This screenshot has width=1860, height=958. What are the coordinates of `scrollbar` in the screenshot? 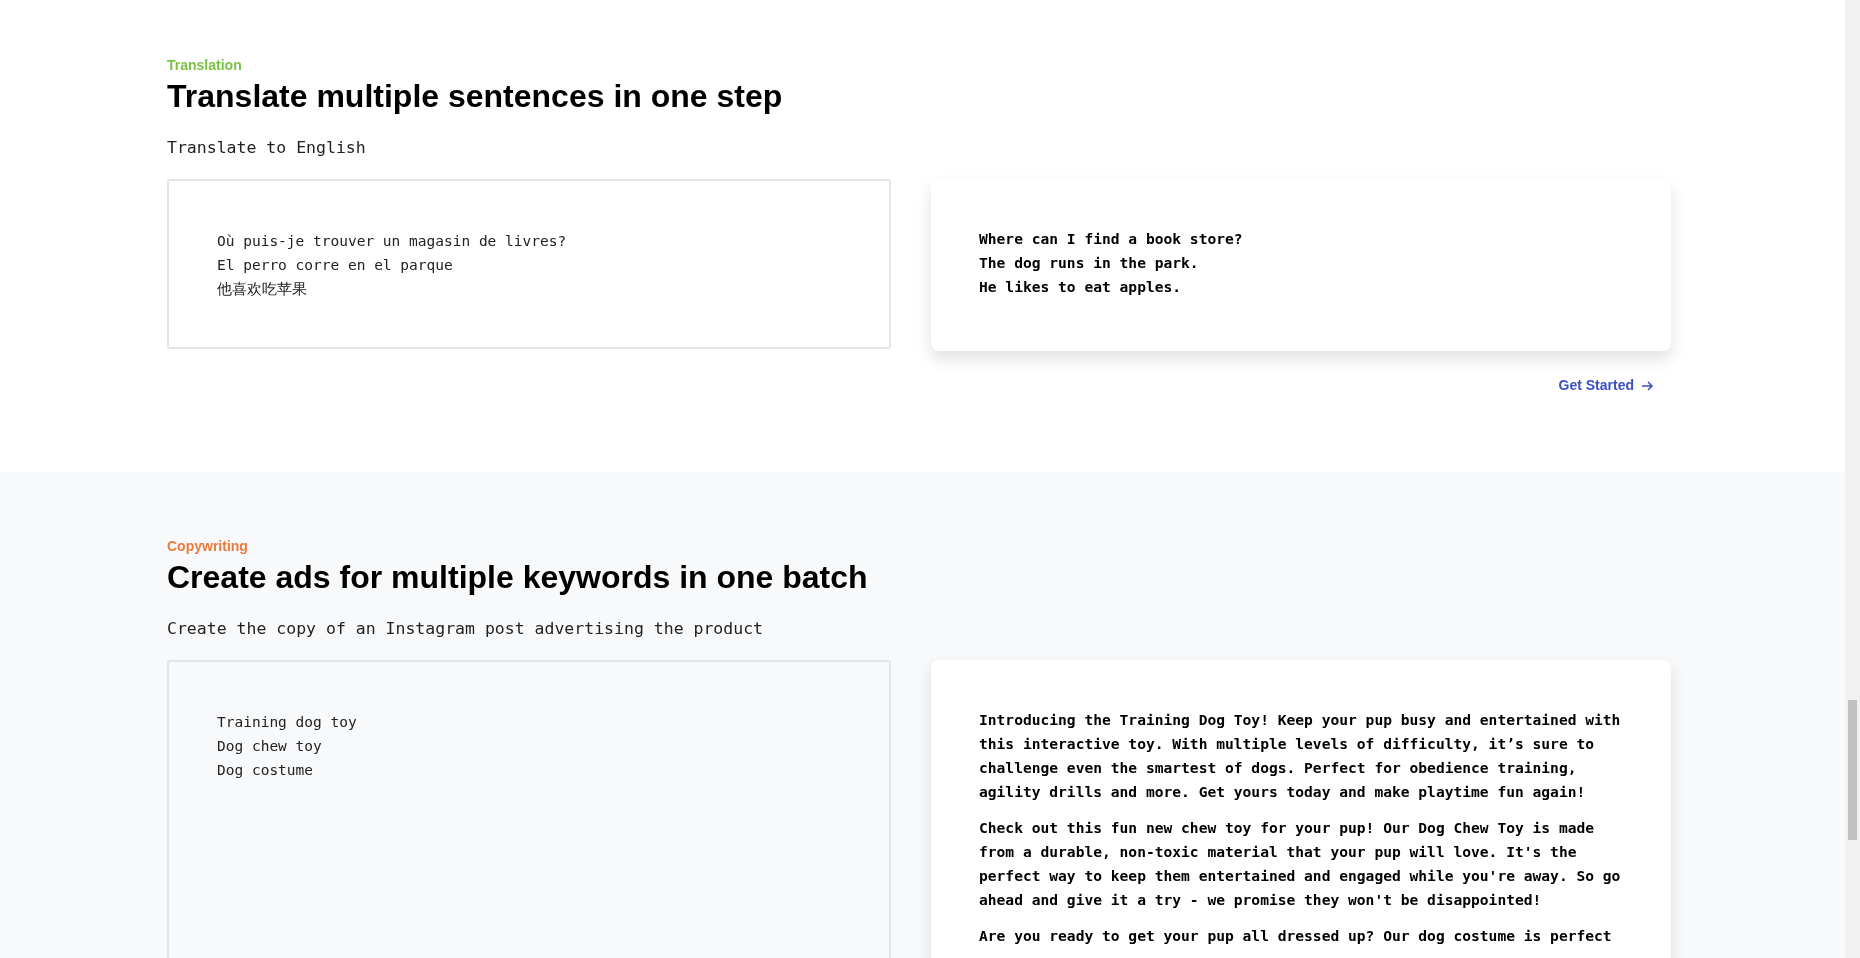 It's located at (1852, 479).